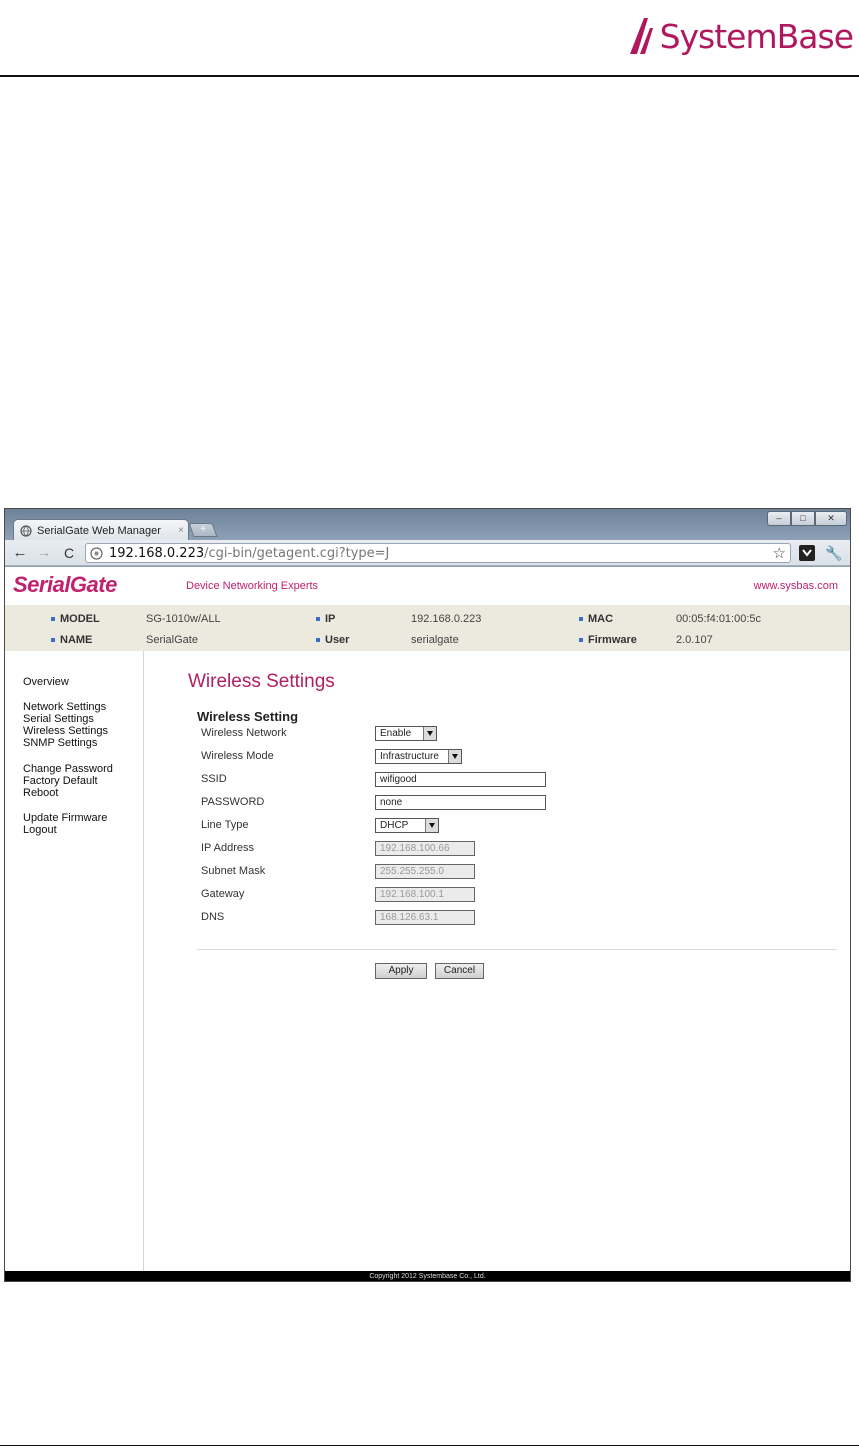  What do you see at coordinates (96, 553) in the screenshot?
I see `page-info-globe-icon` at bounding box center [96, 553].